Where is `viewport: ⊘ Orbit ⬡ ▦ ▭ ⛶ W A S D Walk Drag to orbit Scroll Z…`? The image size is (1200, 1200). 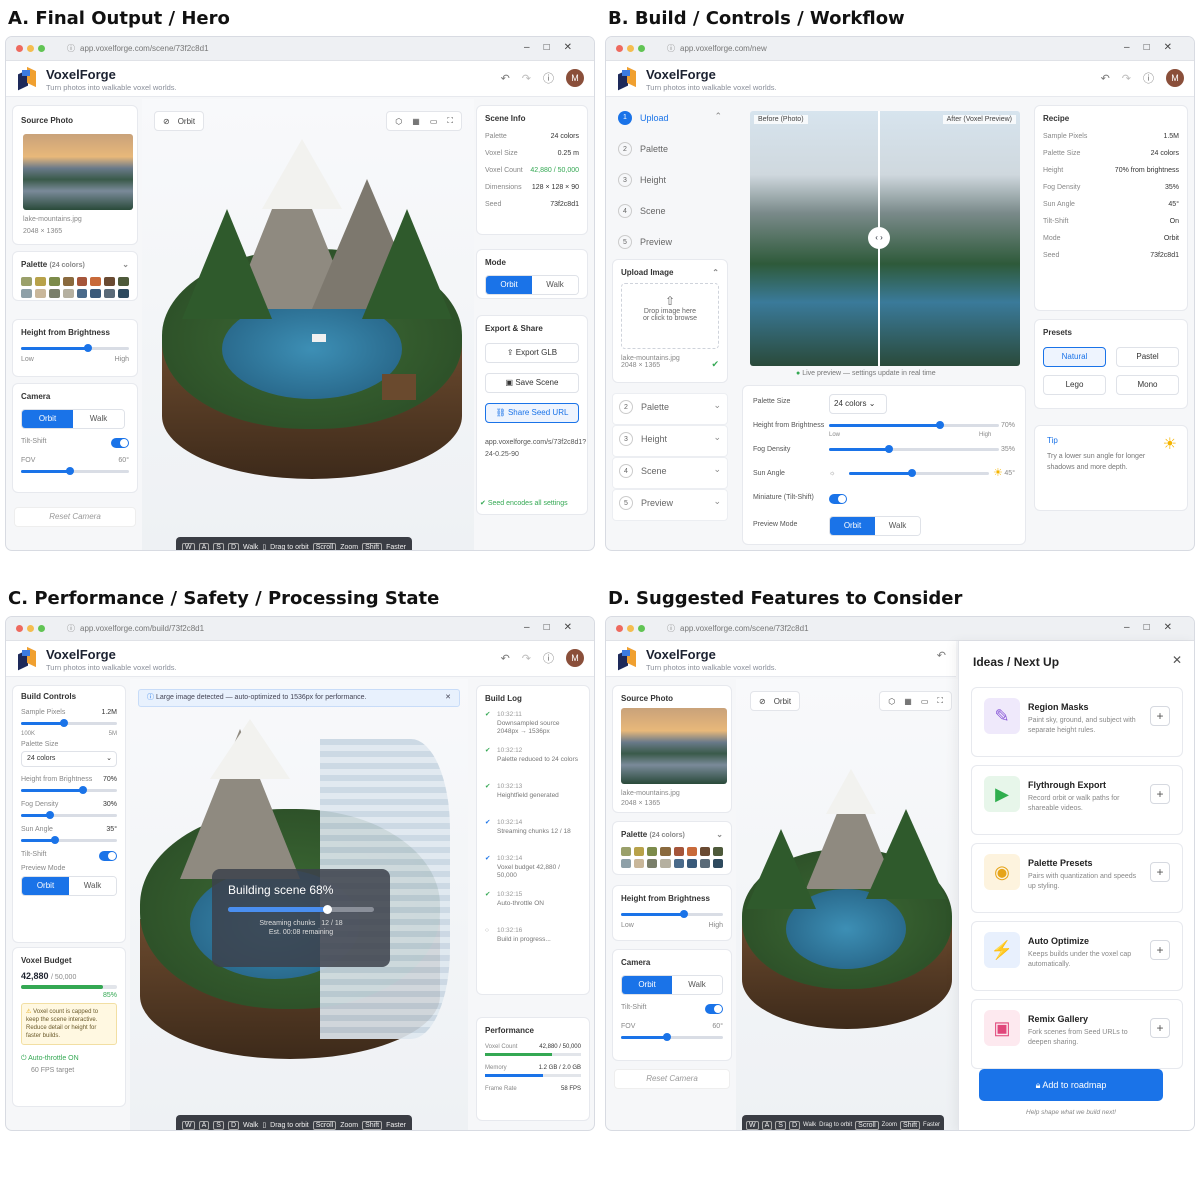
viewport: ⊘ Orbit ⬡ ▦ ▭ ⛶ W A S D Walk Drag to orbit Scroll Z… is located at coordinates (847, 904).